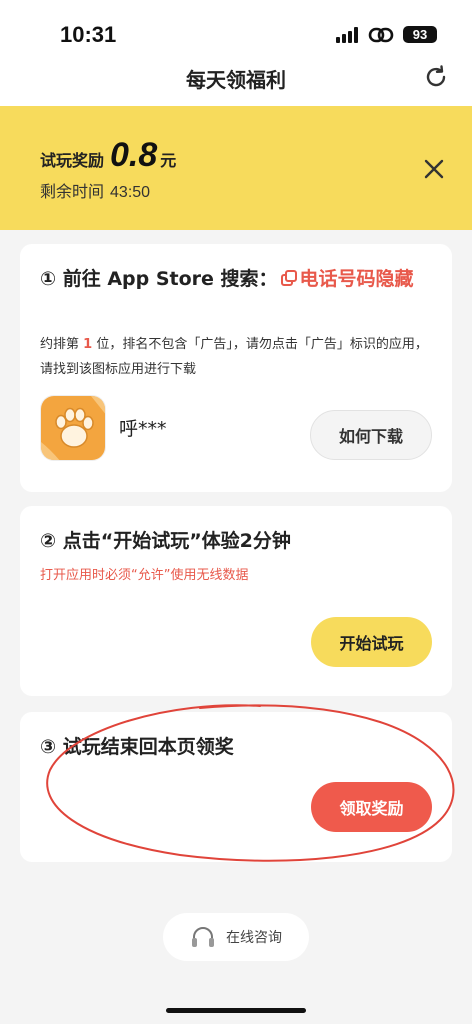 The image size is (472, 1024). What do you see at coordinates (72, 191) in the screenshot?
I see `remaining-time-label: 剩余时间` at bounding box center [72, 191].